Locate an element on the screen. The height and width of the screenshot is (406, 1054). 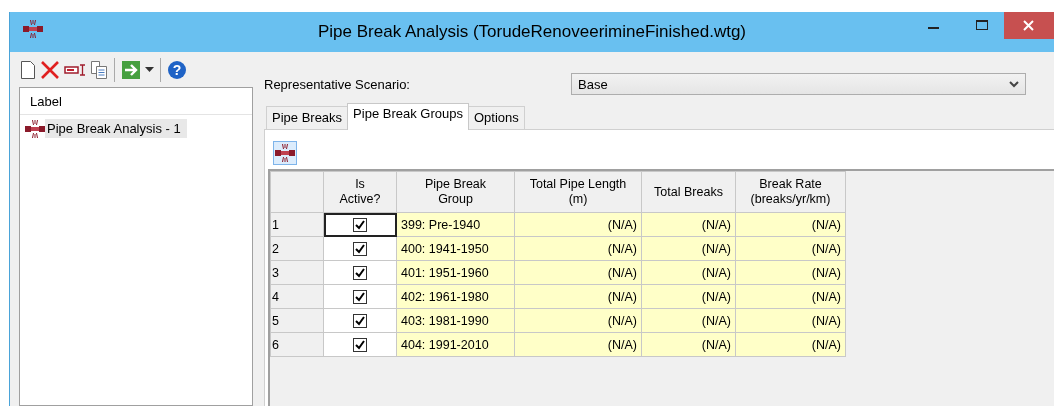
column-header: Total Breaks is located at coordinates (688, 192).